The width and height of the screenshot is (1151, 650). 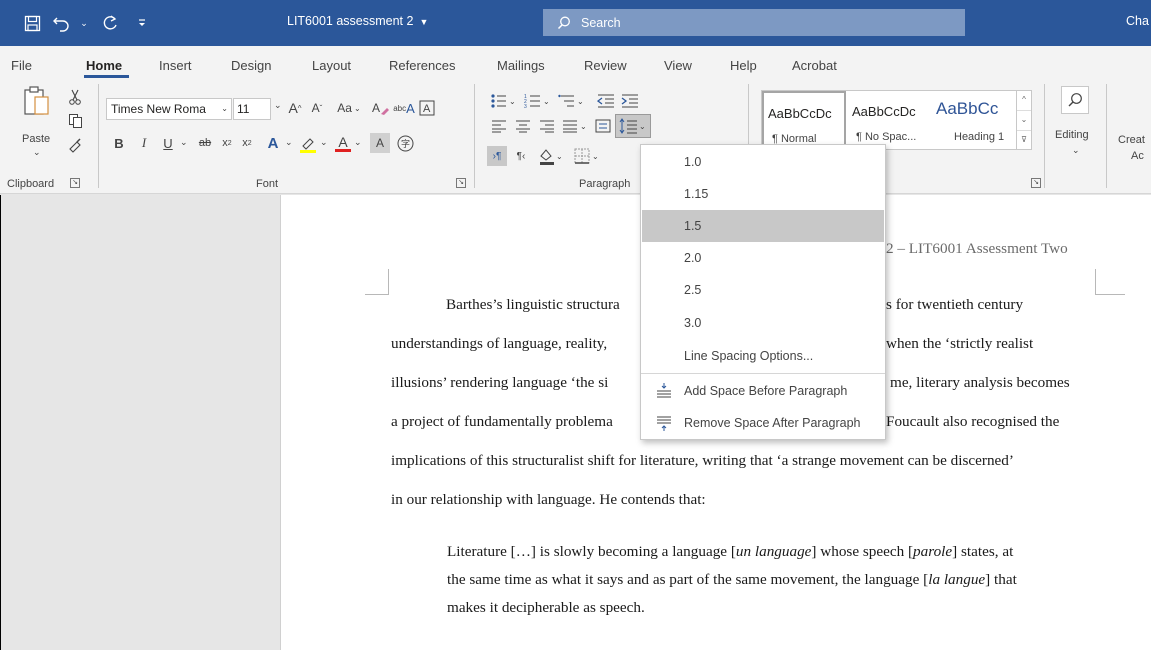 What do you see at coordinates (763, 290) in the screenshot?
I see `menu-item-2-5: 2.5` at bounding box center [763, 290].